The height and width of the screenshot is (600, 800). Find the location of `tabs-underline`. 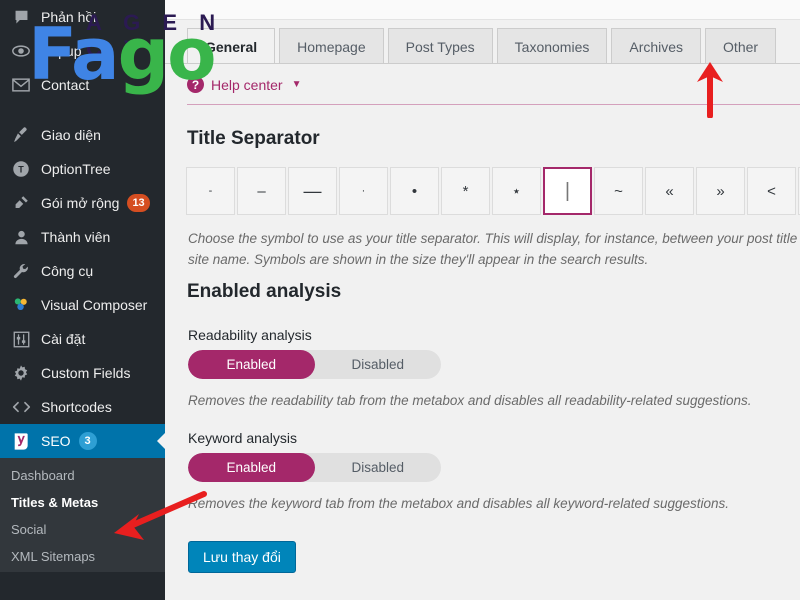

tabs-underline is located at coordinates (482, 63).